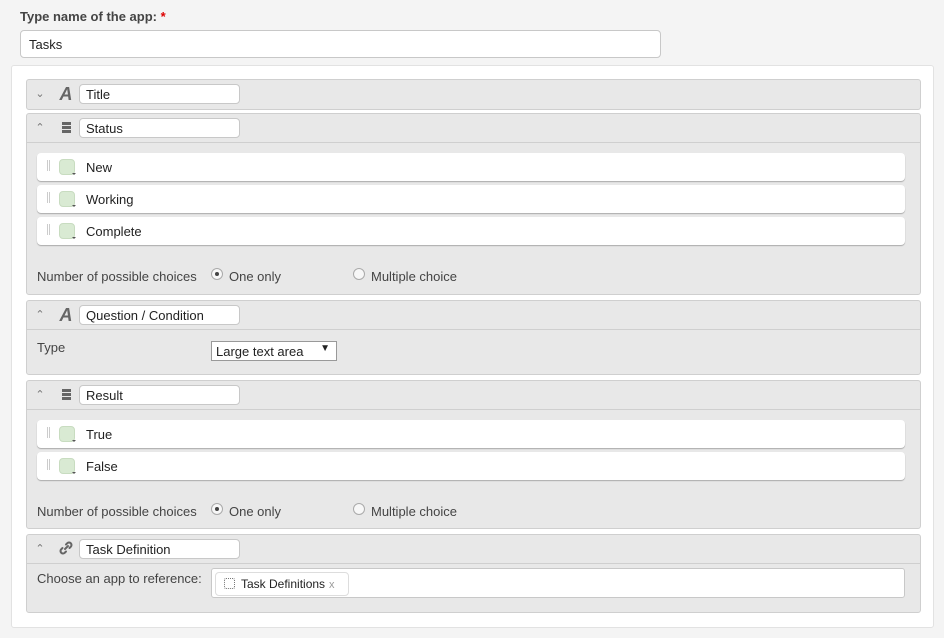  I want to click on choice-label: New, so click(99, 167).